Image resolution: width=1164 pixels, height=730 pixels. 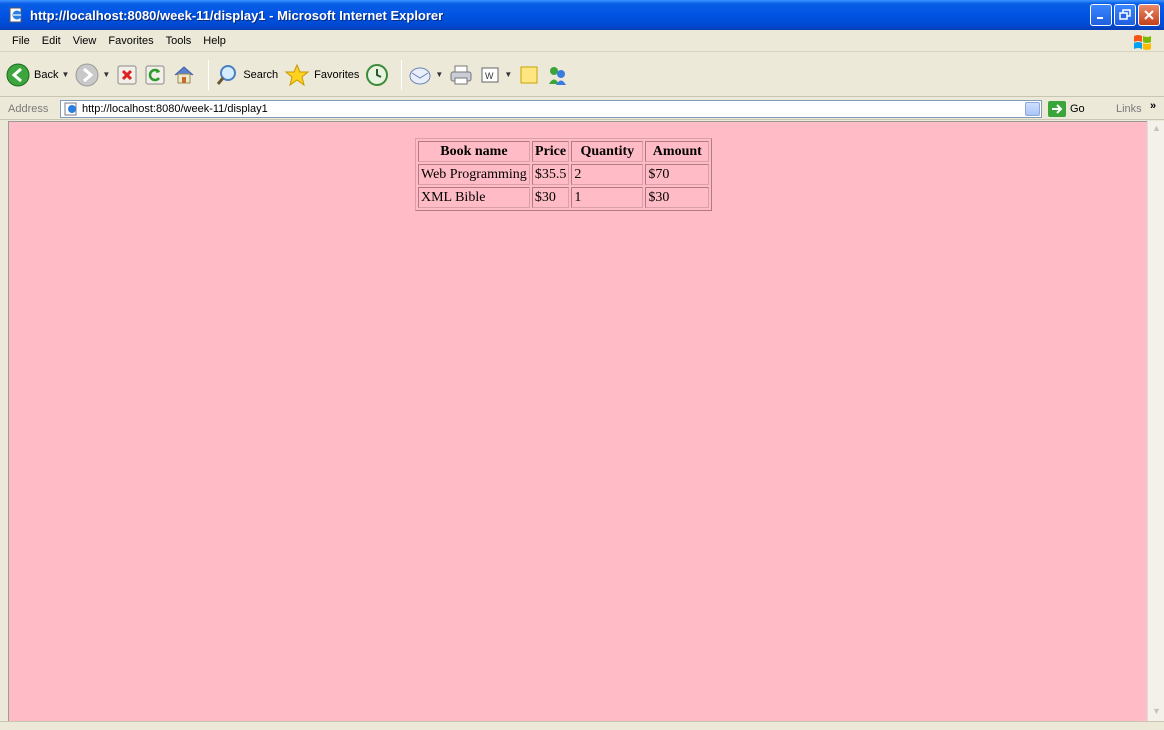 I want to click on links-more-icon: », so click(x=1153, y=106).